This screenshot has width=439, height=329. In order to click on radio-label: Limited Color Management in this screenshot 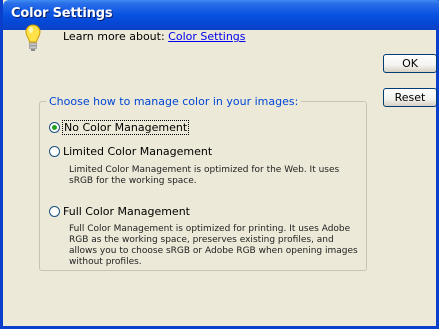, I will do `click(137, 151)`.